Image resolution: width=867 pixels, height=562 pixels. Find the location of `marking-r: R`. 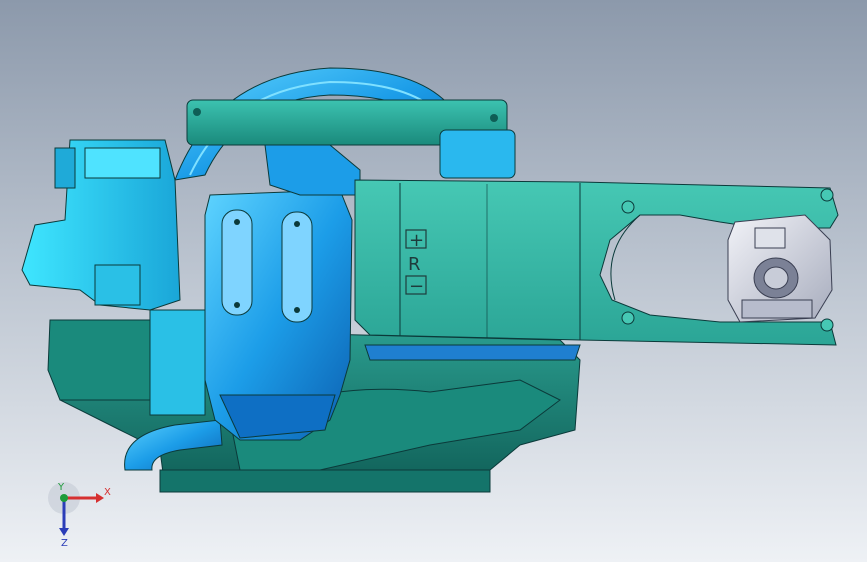

marking-r: R is located at coordinates (414, 264).